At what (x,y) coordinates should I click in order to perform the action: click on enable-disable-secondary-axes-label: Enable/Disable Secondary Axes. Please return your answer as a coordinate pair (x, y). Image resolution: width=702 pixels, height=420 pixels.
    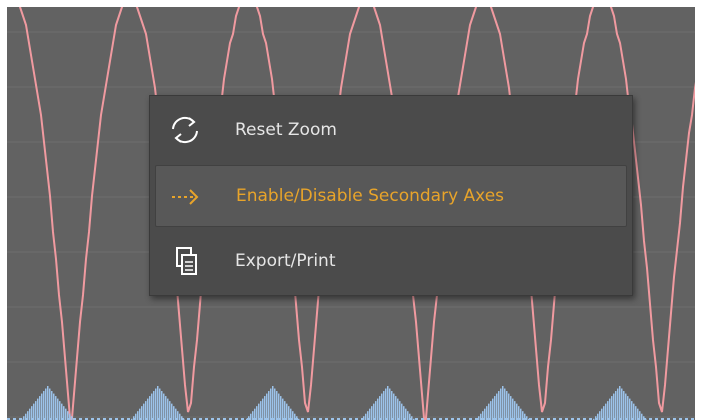
    Looking at the image, I should click on (370, 196).